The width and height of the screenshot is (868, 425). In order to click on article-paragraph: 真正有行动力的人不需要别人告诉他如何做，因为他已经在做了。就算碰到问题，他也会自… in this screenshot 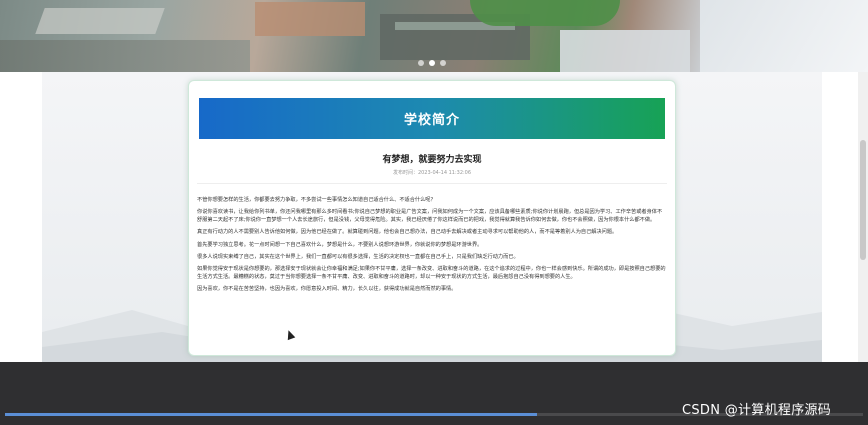, I will do `click(407, 232)`.